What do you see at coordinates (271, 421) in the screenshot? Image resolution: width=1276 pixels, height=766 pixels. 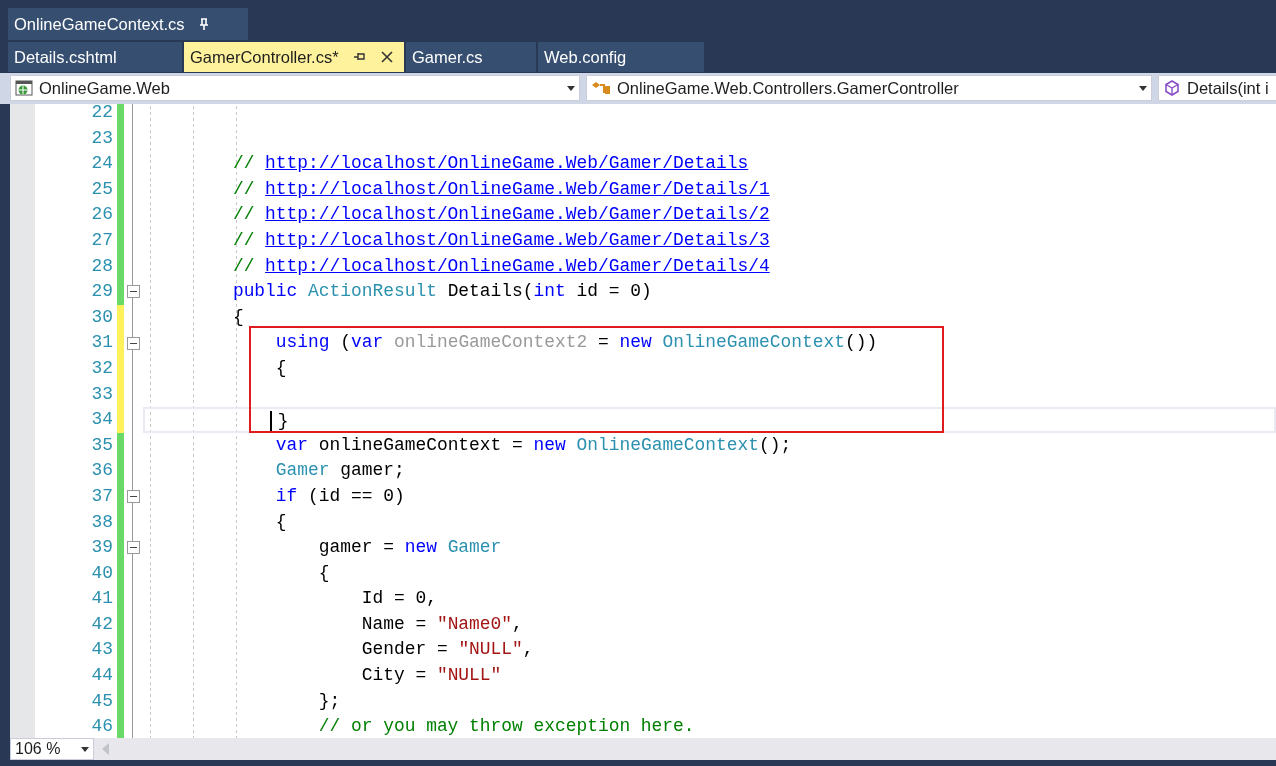 I see `text-caret` at bounding box center [271, 421].